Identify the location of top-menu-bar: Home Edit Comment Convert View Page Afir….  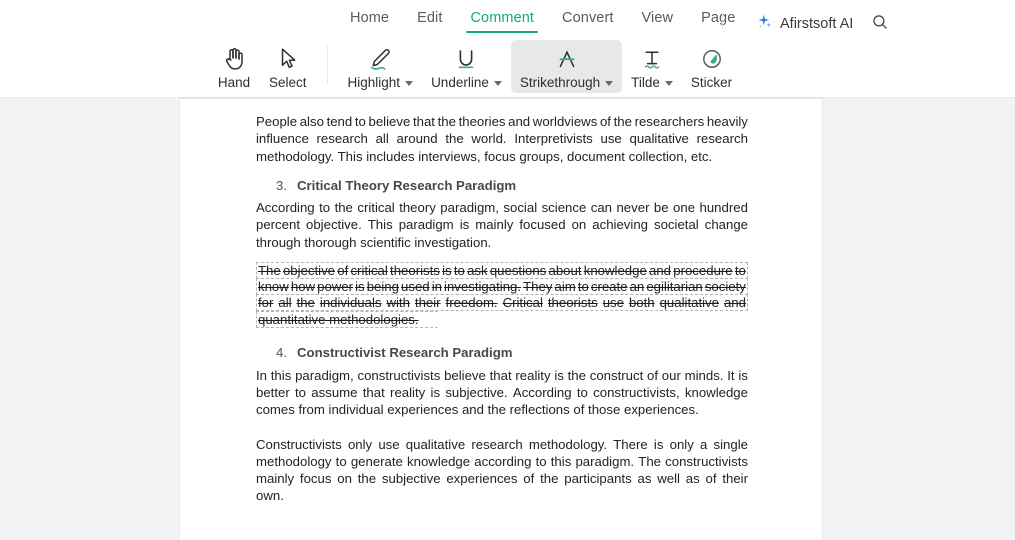
(507, 20).